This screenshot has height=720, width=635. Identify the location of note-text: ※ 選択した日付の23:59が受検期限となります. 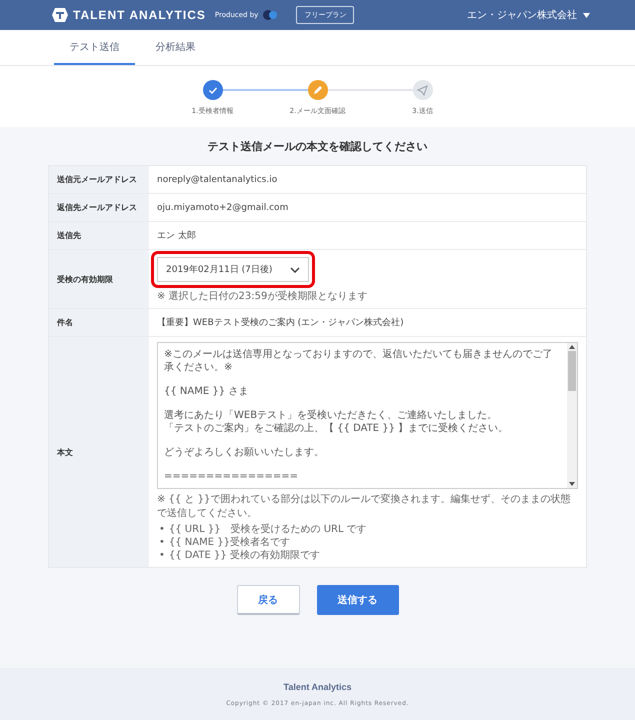
(262, 296).